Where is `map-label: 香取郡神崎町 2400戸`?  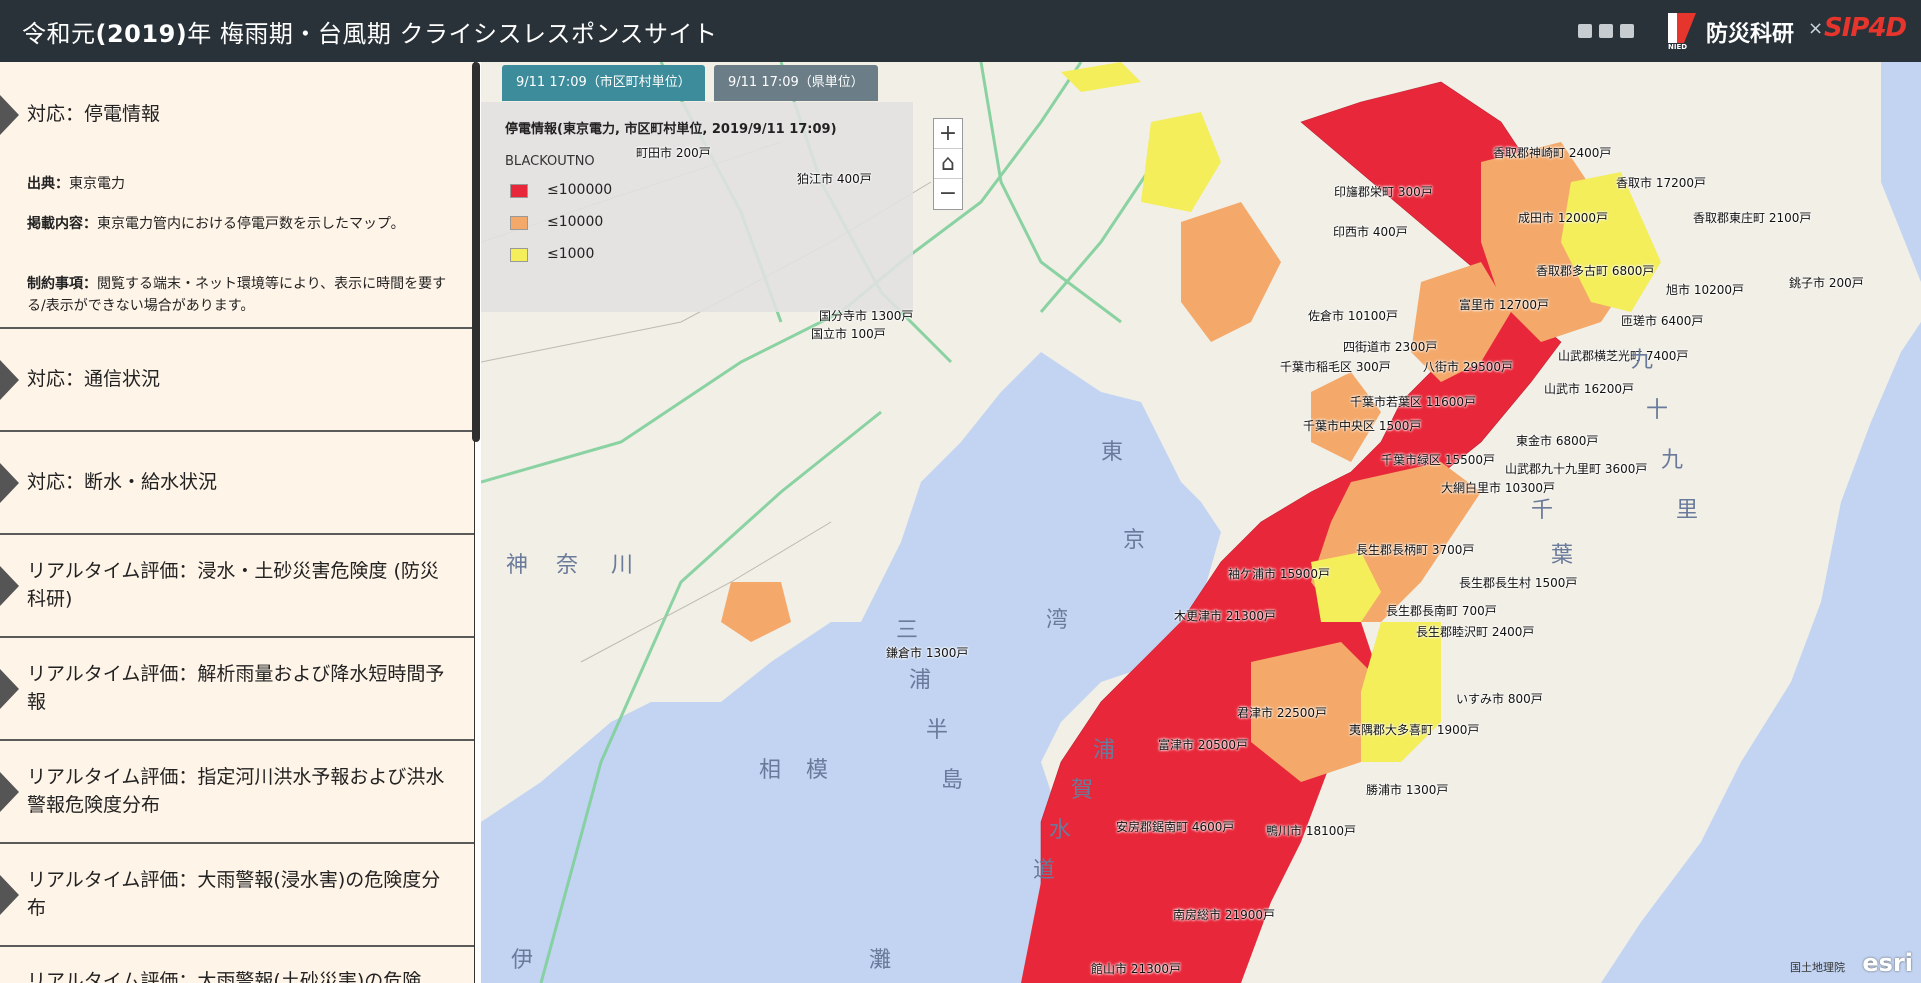 map-label: 香取郡神崎町 2400戸 is located at coordinates (1552, 153).